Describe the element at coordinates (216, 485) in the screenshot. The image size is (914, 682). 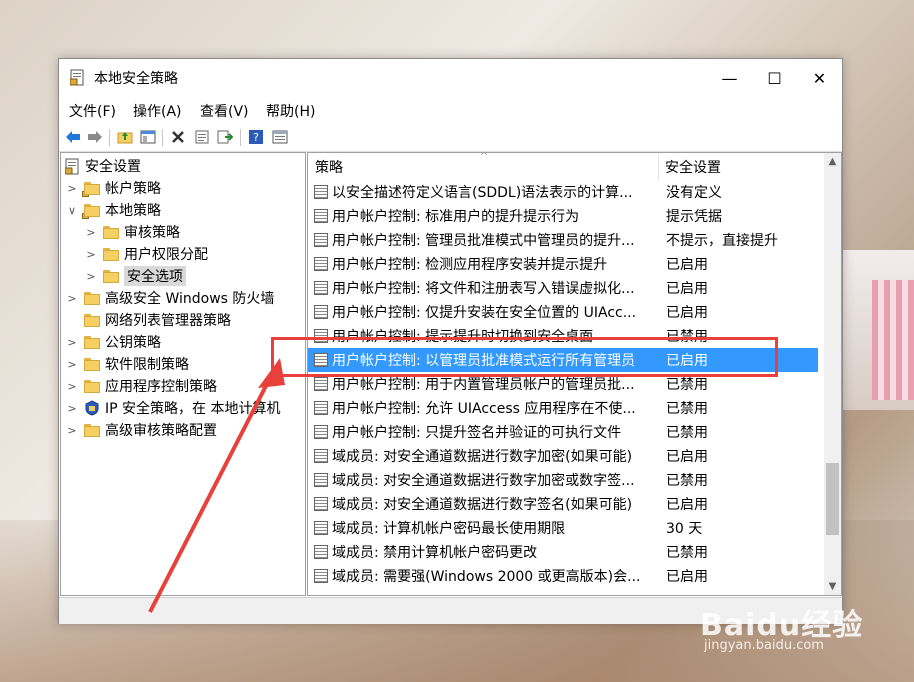
I see `arrow-annotation` at that location.